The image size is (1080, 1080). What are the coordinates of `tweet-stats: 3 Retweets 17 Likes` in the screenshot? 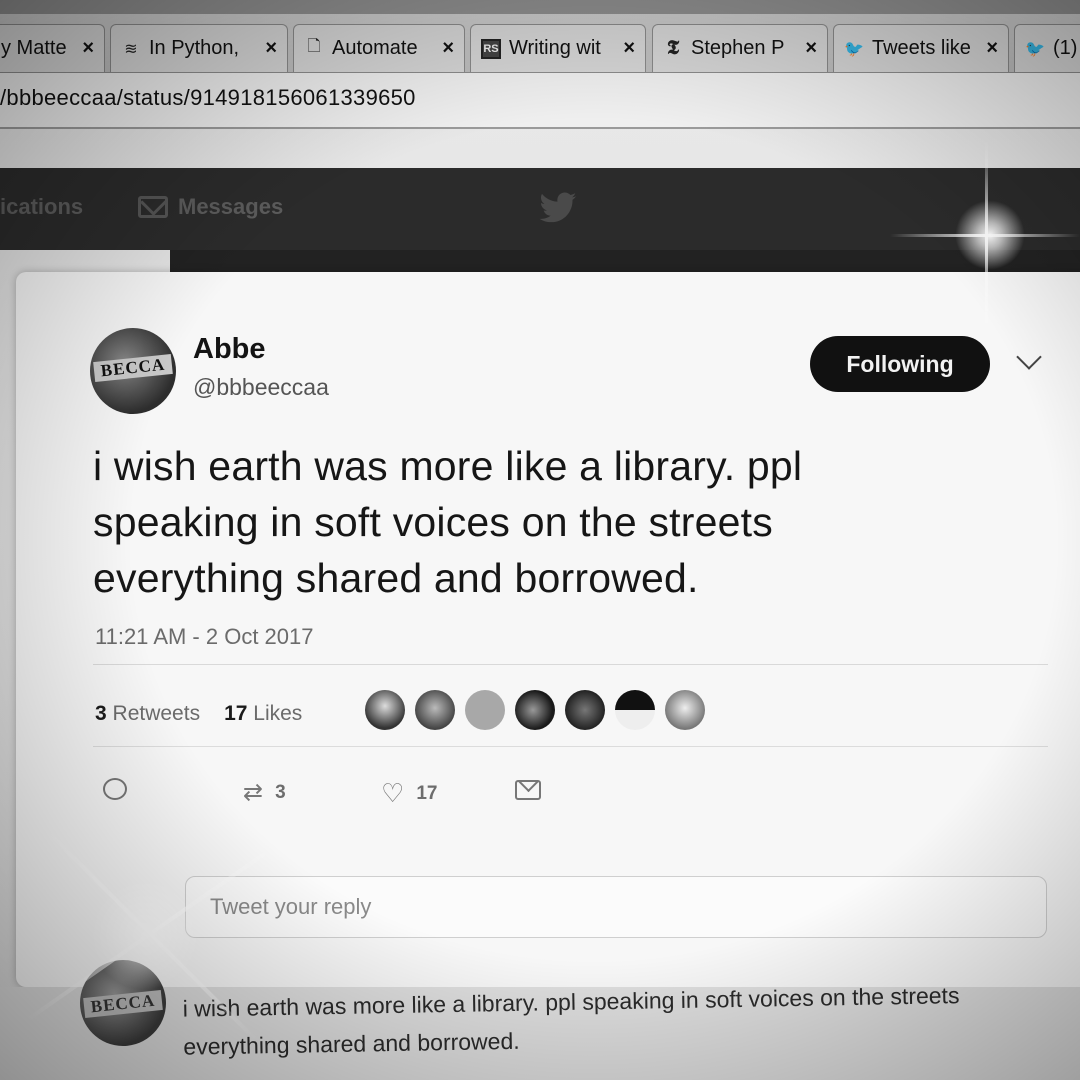 It's located at (198, 714).